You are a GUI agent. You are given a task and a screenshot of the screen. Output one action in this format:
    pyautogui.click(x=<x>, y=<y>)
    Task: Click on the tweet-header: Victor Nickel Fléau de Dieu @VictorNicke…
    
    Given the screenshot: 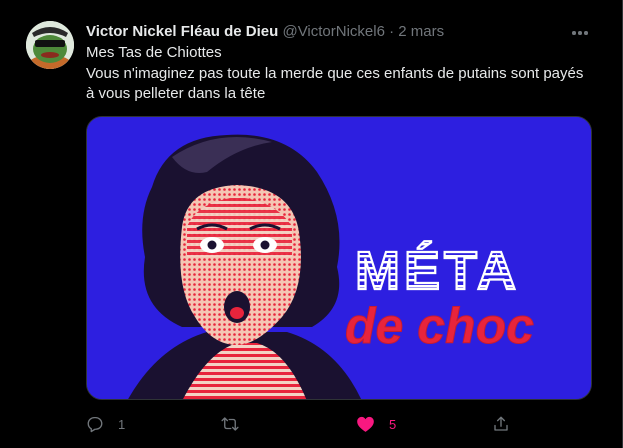 What is the action you would take?
    pyautogui.click(x=265, y=32)
    